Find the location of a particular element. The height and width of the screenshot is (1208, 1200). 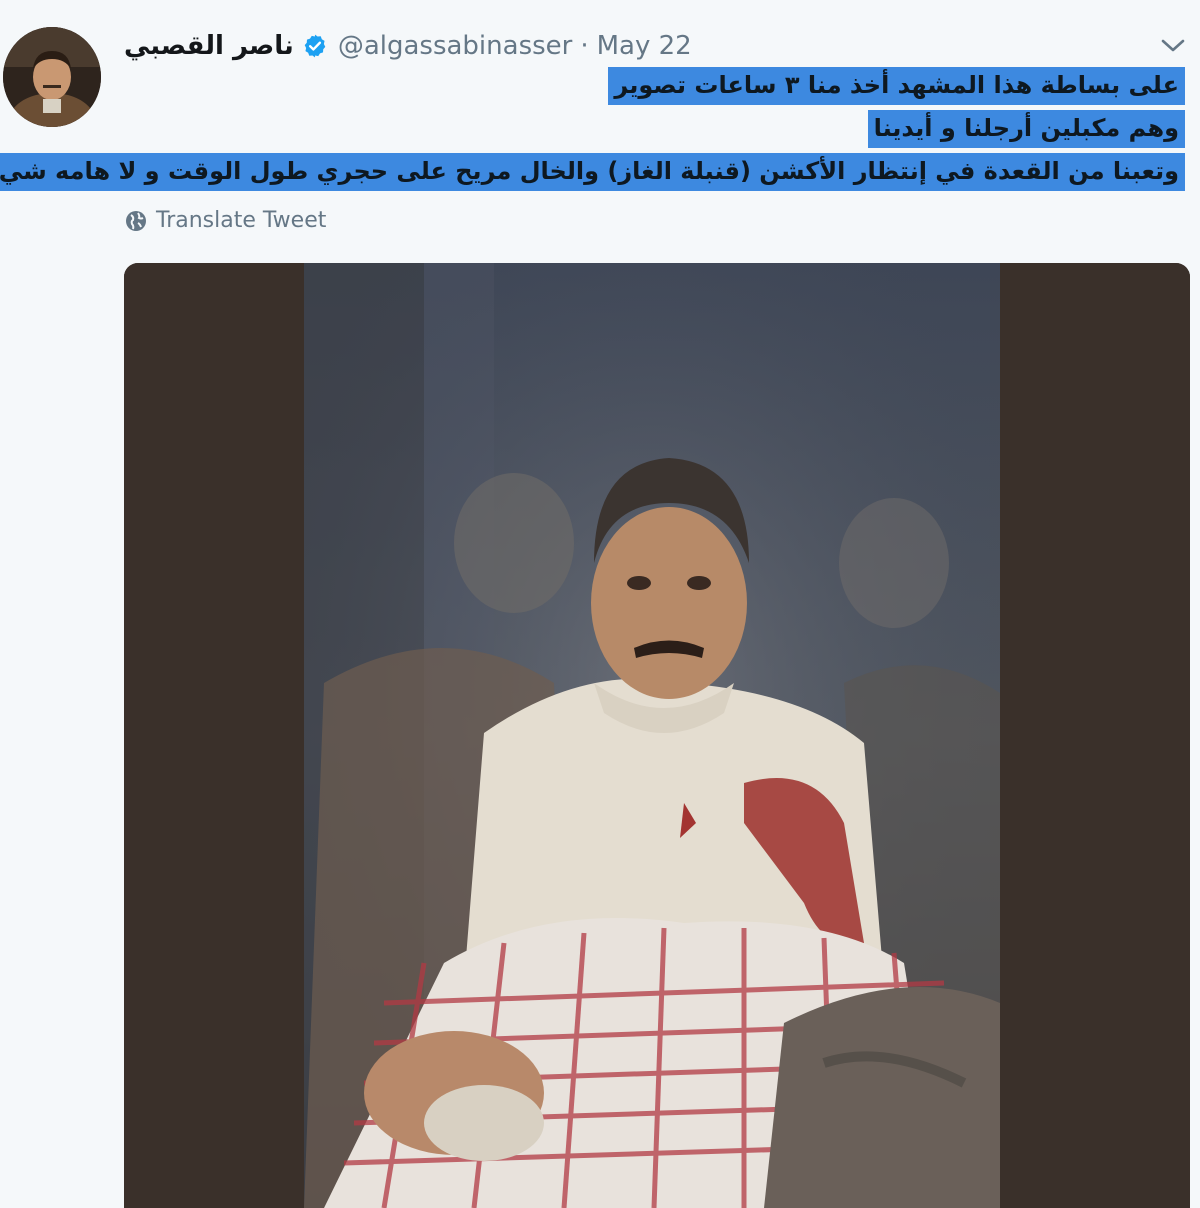

tweet-header: ناصر القصبي @algassabinasser · May 22 is located at coordinates (408, 46).